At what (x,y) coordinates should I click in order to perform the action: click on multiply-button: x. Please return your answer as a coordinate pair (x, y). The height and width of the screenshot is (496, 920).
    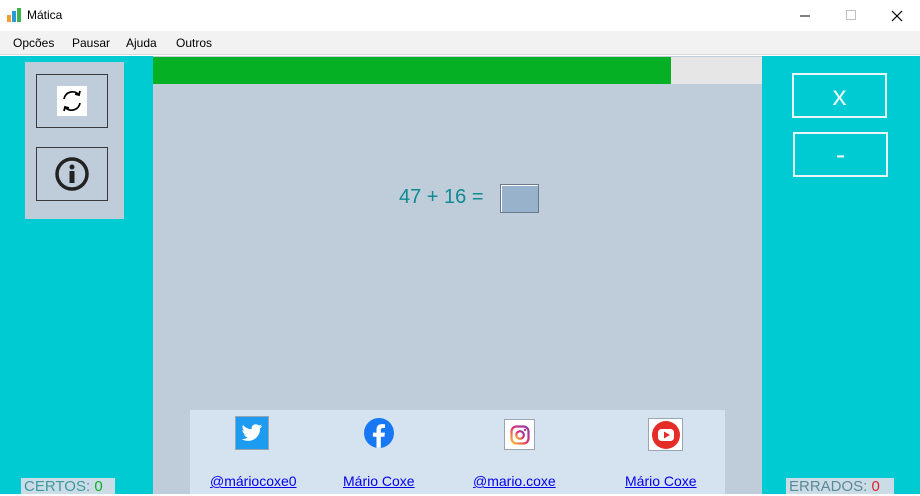
    Looking at the image, I should click on (839, 95).